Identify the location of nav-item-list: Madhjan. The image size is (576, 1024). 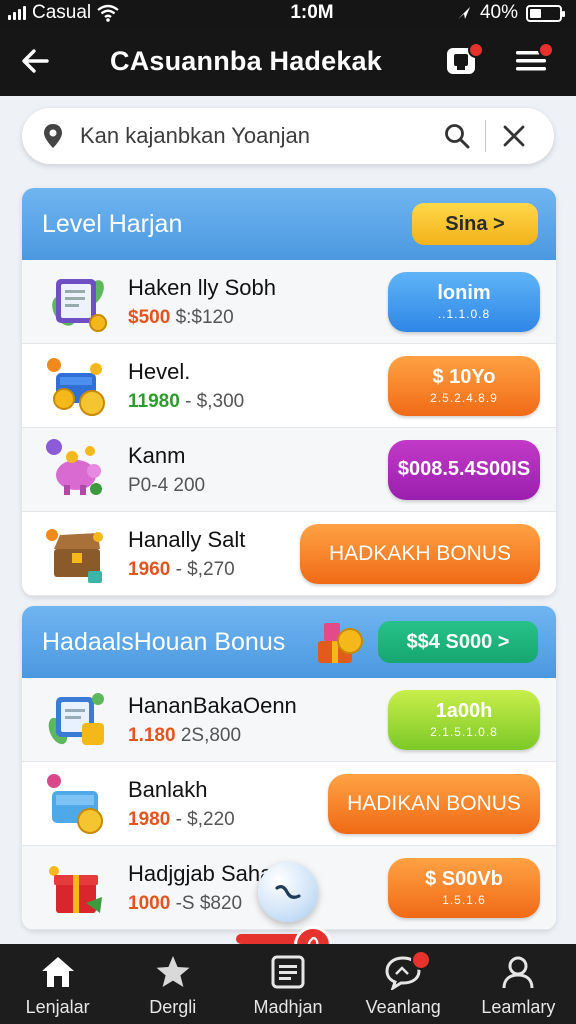
(287, 984).